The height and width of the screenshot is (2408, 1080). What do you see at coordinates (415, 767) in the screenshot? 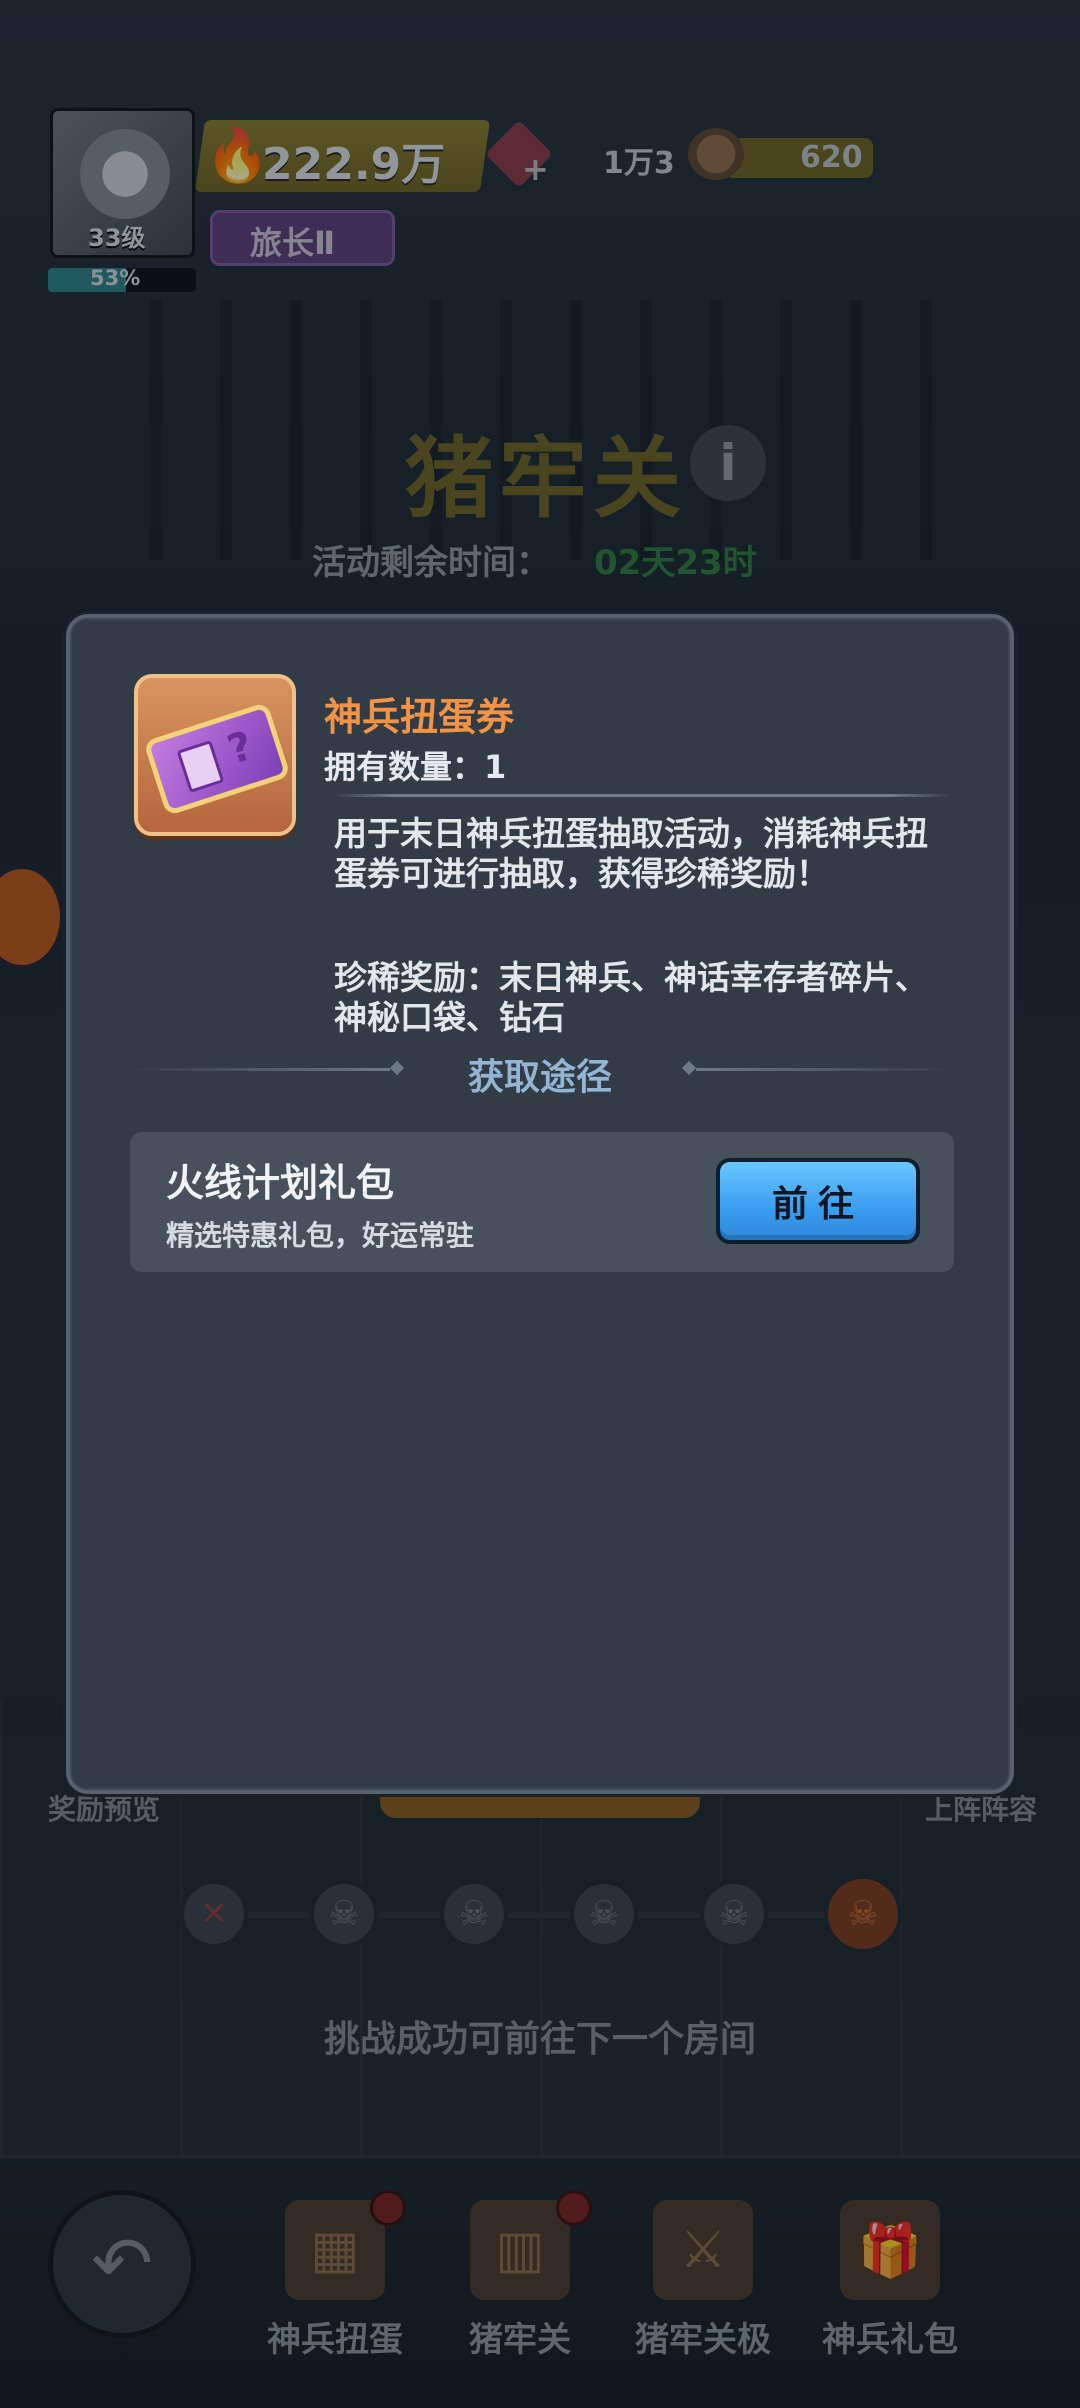
I see `item-count: 拥有数量：1` at bounding box center [415, 767].